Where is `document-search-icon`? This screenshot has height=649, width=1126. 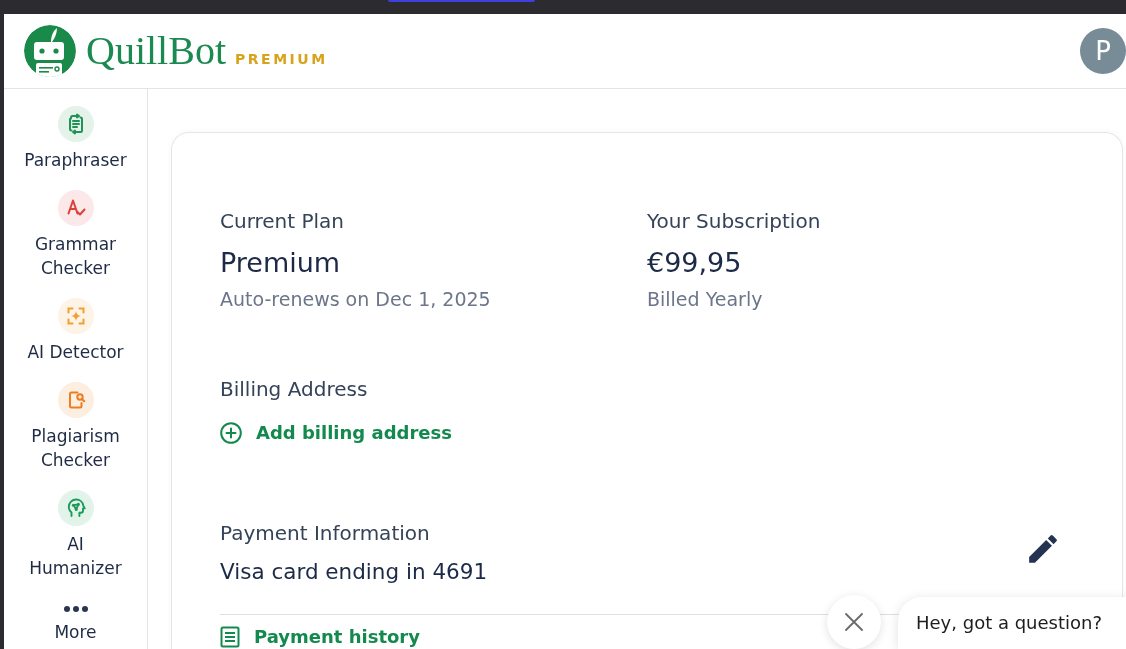
document-search-icon is located at coordinates (75, 400).